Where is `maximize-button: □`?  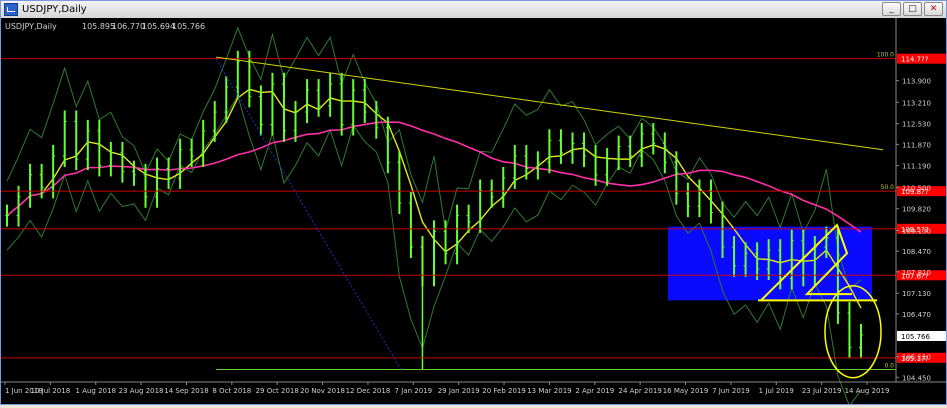
maximize-button: □ is located at coordinates (912, 9).